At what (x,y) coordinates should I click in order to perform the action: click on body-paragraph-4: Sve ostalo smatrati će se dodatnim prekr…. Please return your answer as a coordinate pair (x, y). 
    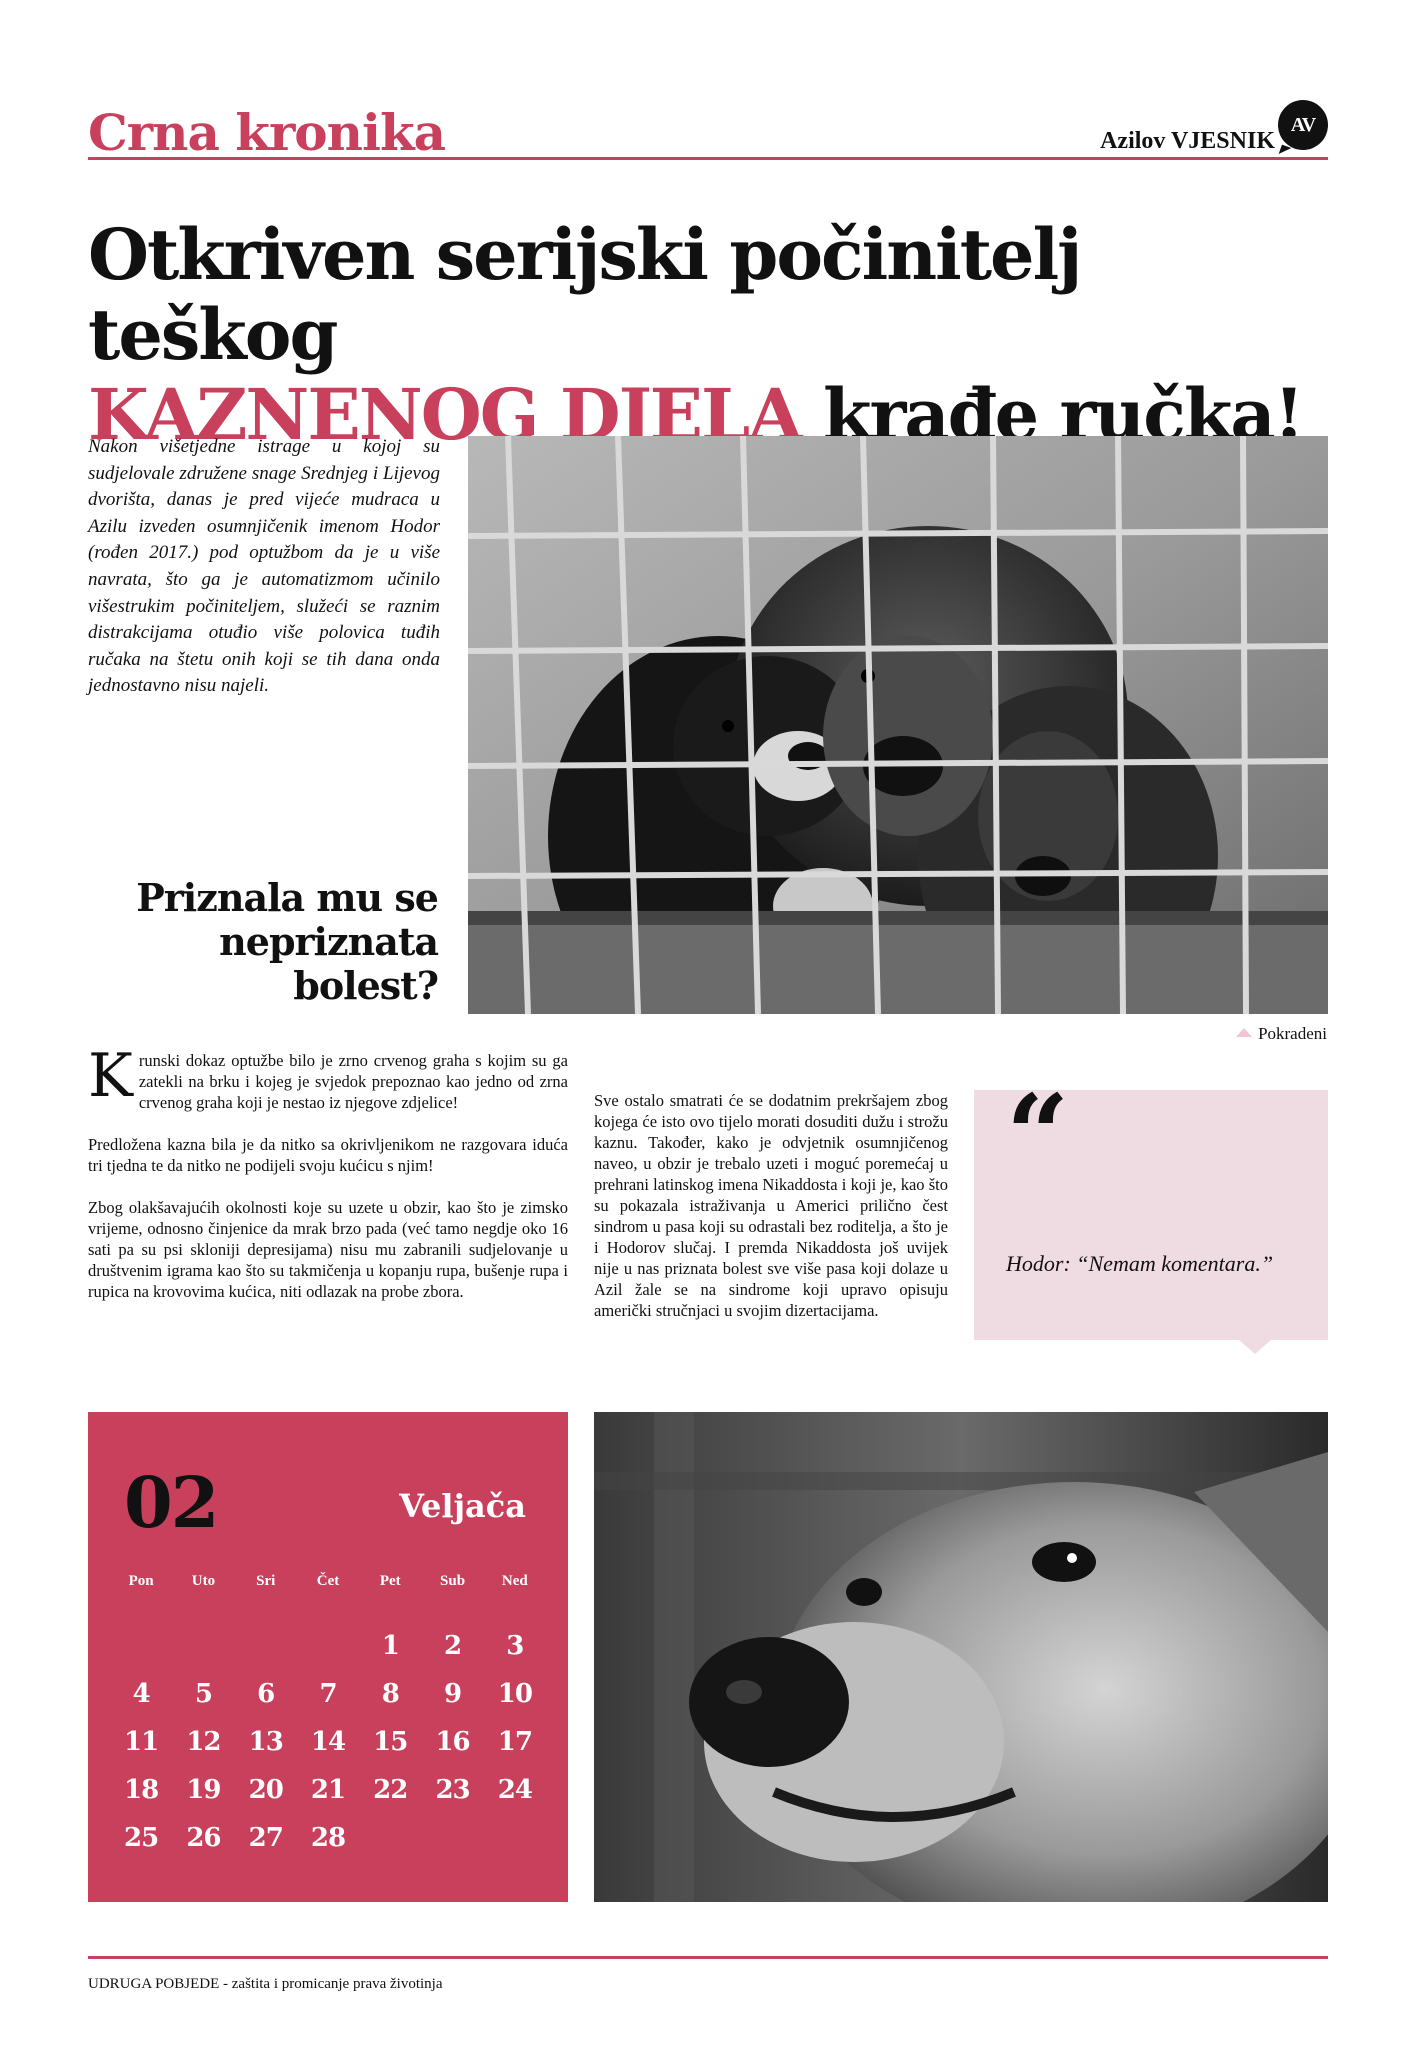
    Looking at the image, I should click on (771, 1205).